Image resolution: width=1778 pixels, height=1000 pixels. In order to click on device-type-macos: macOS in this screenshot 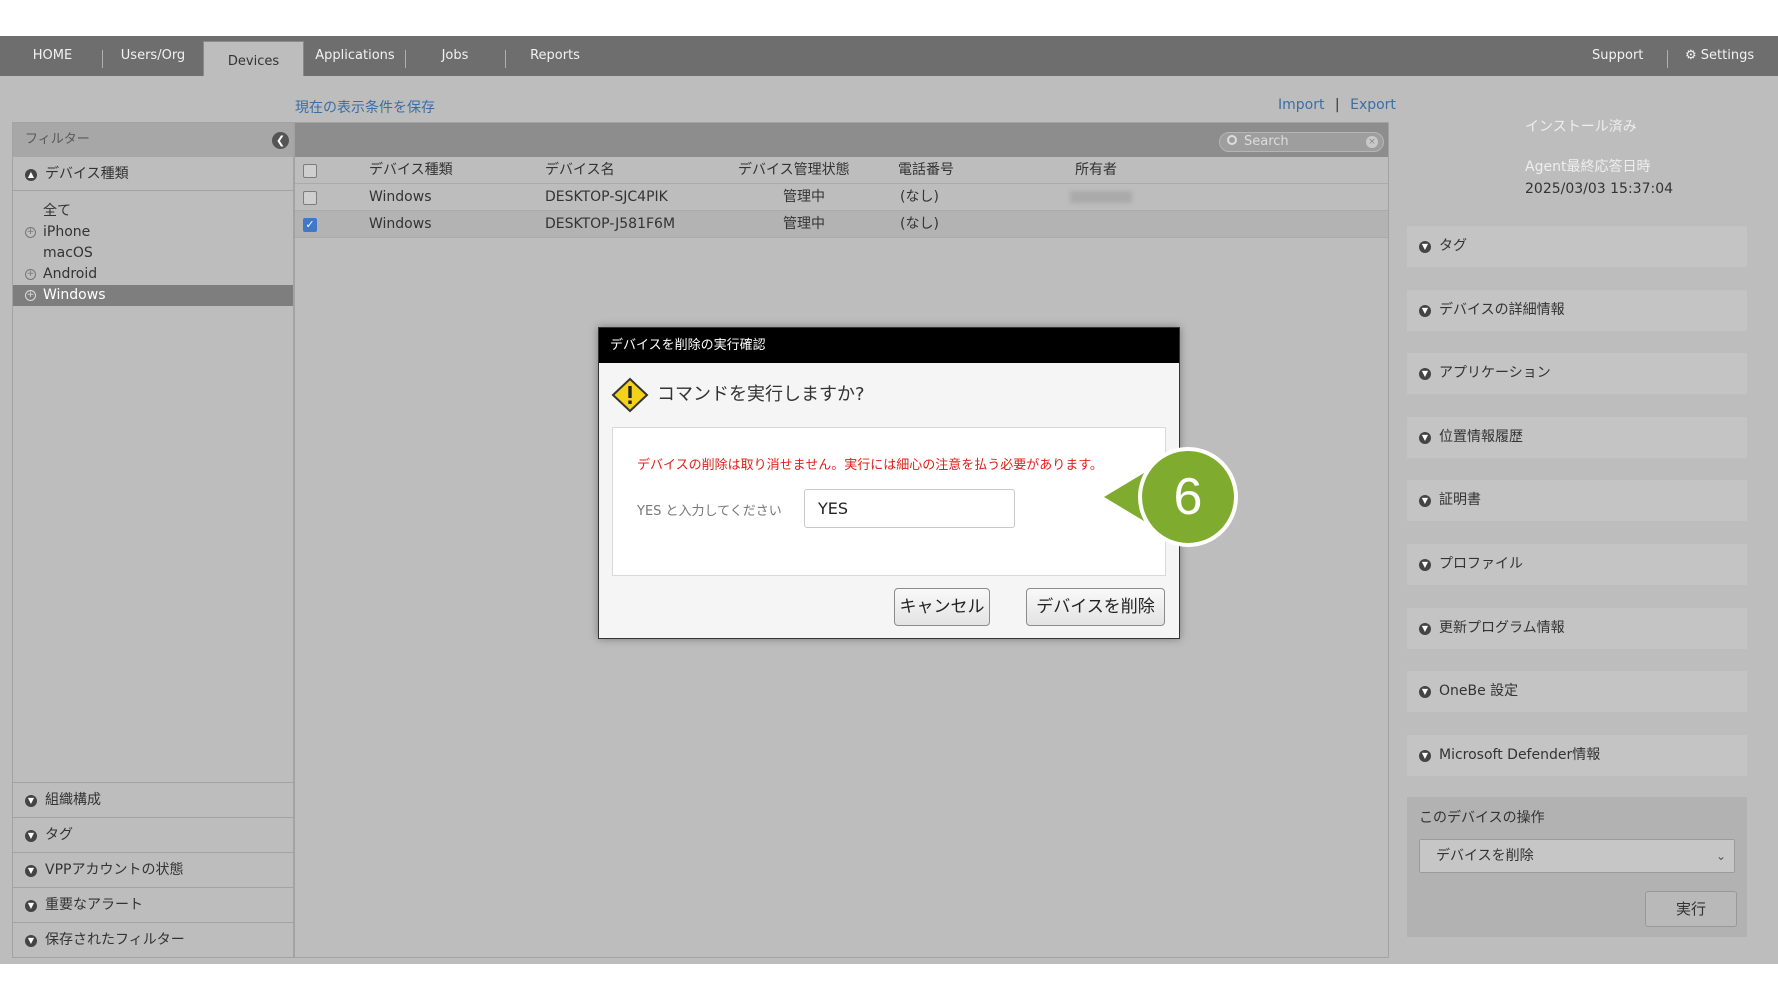, I will do `click(153, 253)`.